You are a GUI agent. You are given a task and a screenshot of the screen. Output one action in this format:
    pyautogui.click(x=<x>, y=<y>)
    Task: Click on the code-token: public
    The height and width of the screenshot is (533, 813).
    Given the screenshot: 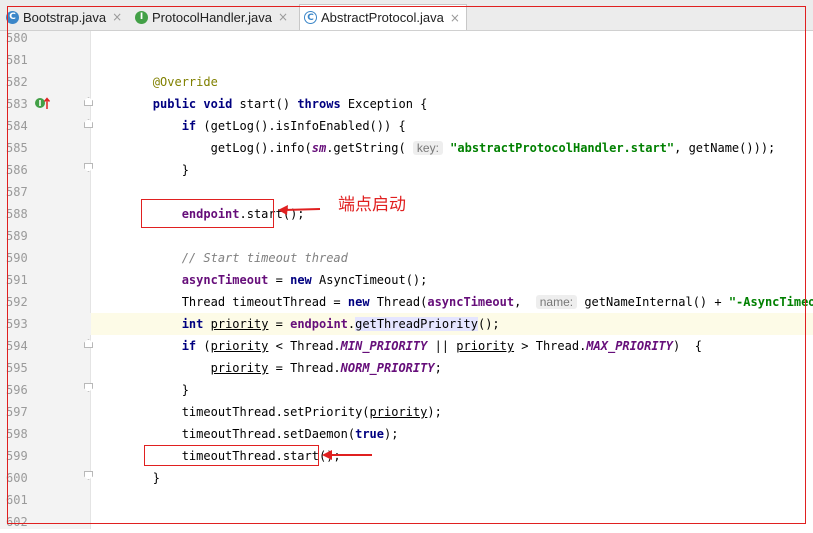 What is the action you would take?
    pyautogui.click(x=174, y=104)
    